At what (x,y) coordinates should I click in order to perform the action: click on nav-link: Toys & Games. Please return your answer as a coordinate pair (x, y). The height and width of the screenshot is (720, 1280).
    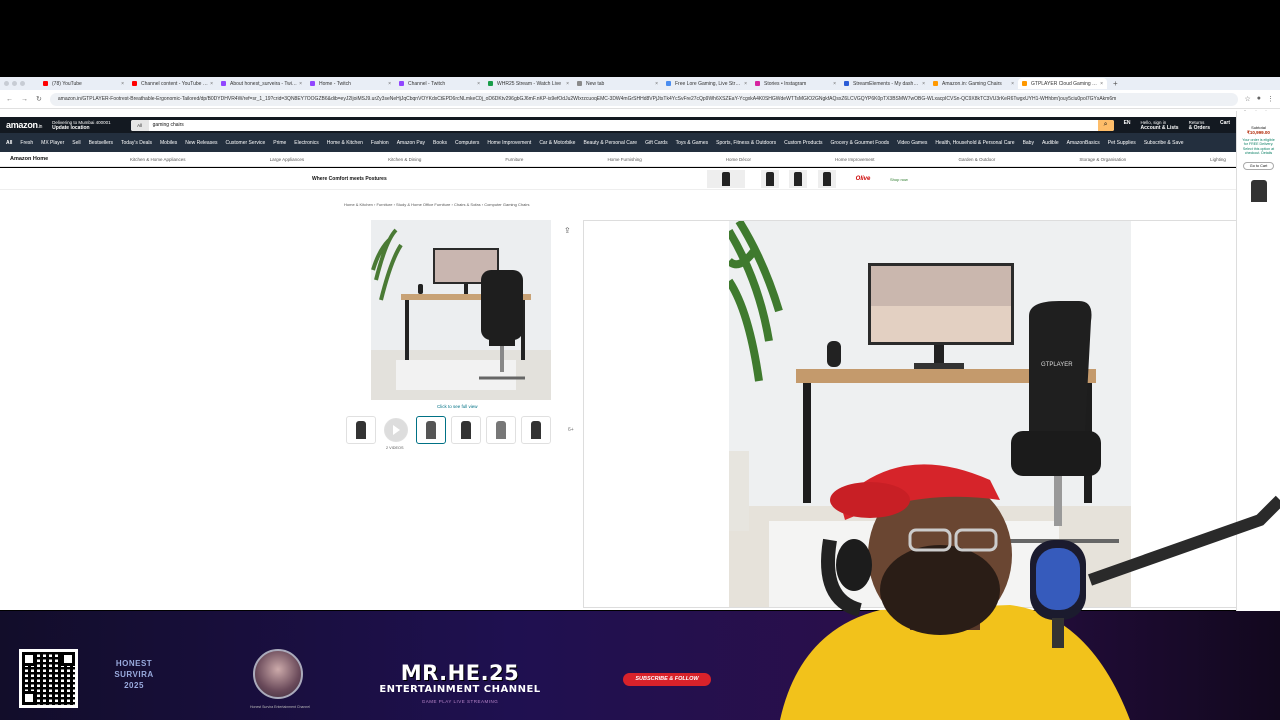
    Looking at the image, I should click on (692, 143).